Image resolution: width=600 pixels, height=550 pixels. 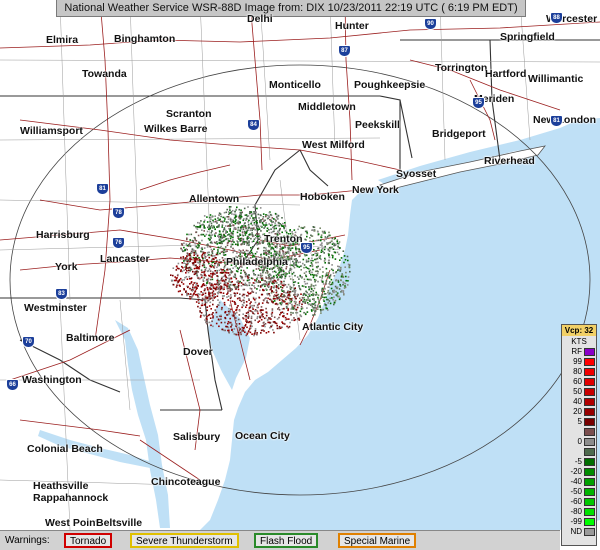 What do you see at coordinates (579, 512) in the screenshot?
I see `legend-row: -80` at bounding box center [579, 512].